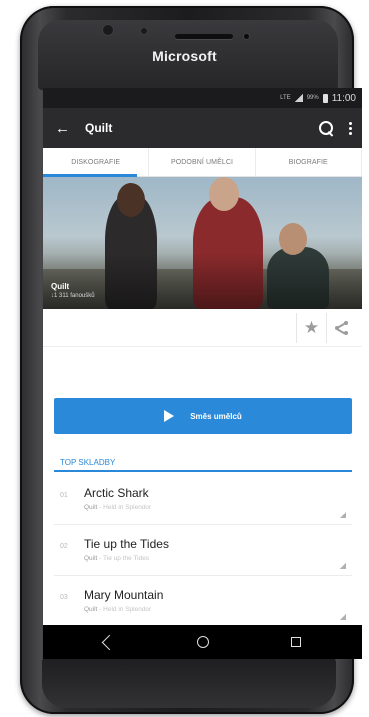  What do you see at coordinates (216, 416) in the screenshot?
I see `mix-button-label: Směs umělců` at bounding box center [216, 416].